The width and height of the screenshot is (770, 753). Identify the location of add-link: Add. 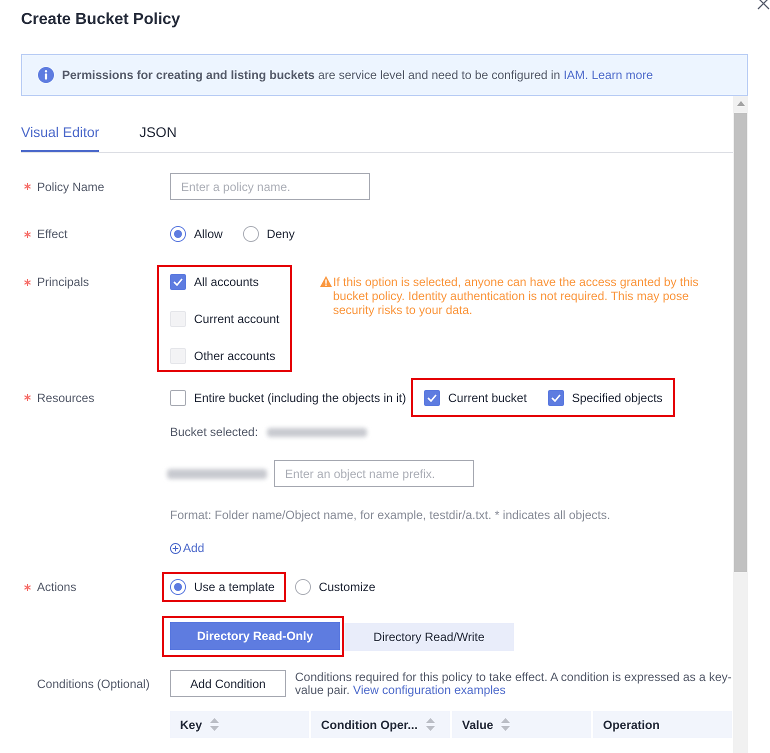
(187, 548).